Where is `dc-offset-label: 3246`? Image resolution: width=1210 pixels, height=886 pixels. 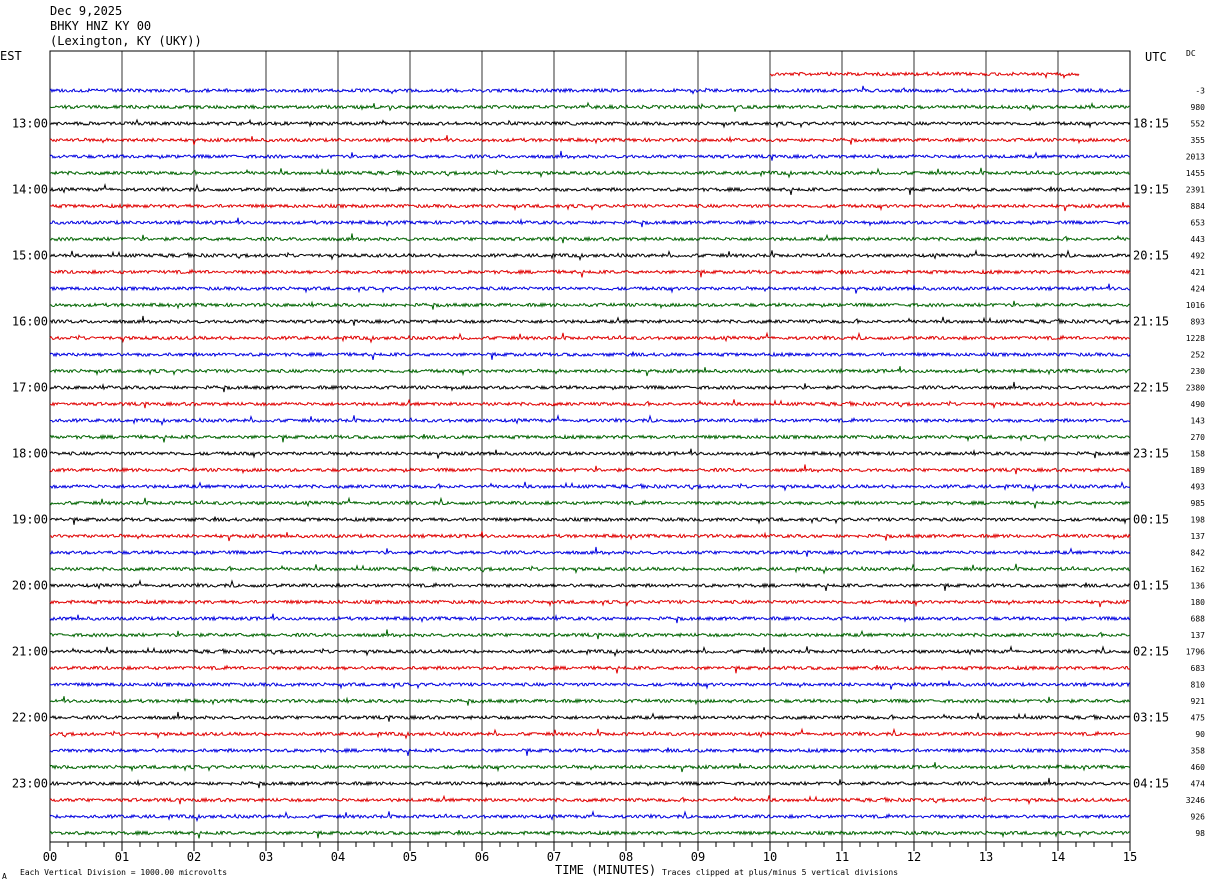
dc-offset-label: 3246 is located at coordinates (1195, 800).